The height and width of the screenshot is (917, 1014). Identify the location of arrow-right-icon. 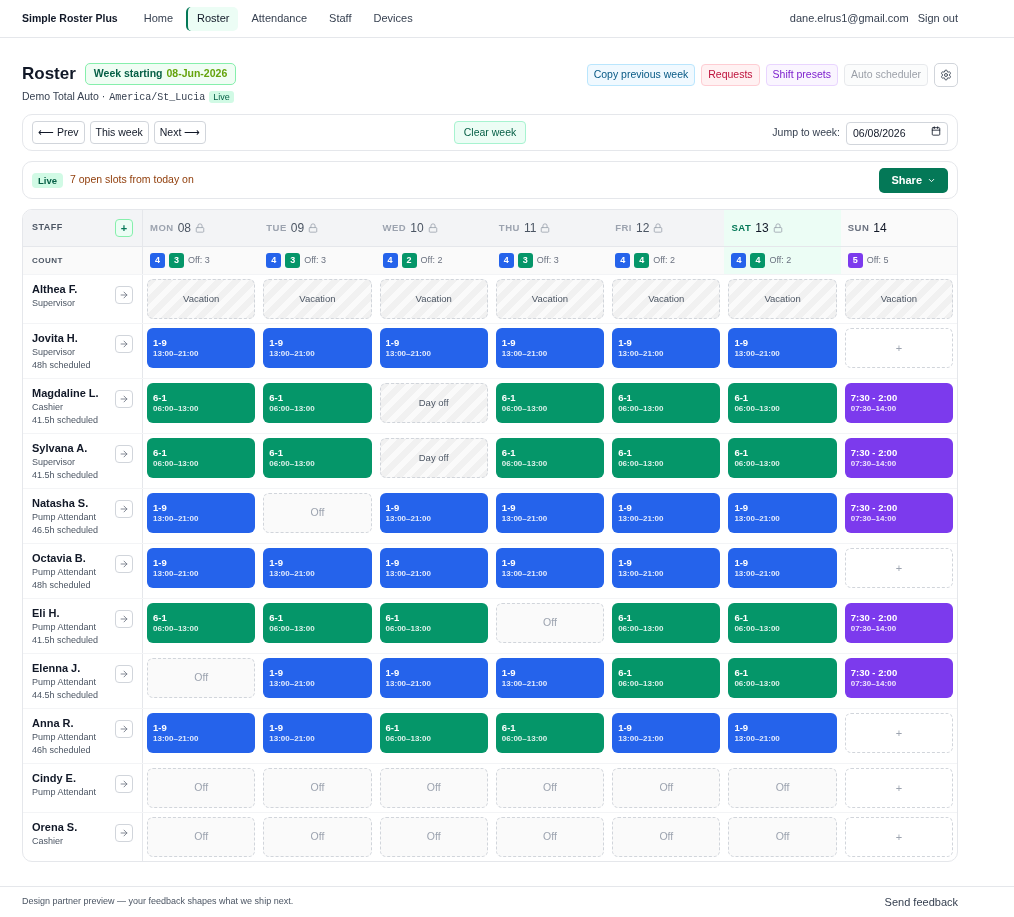
(124, 784).